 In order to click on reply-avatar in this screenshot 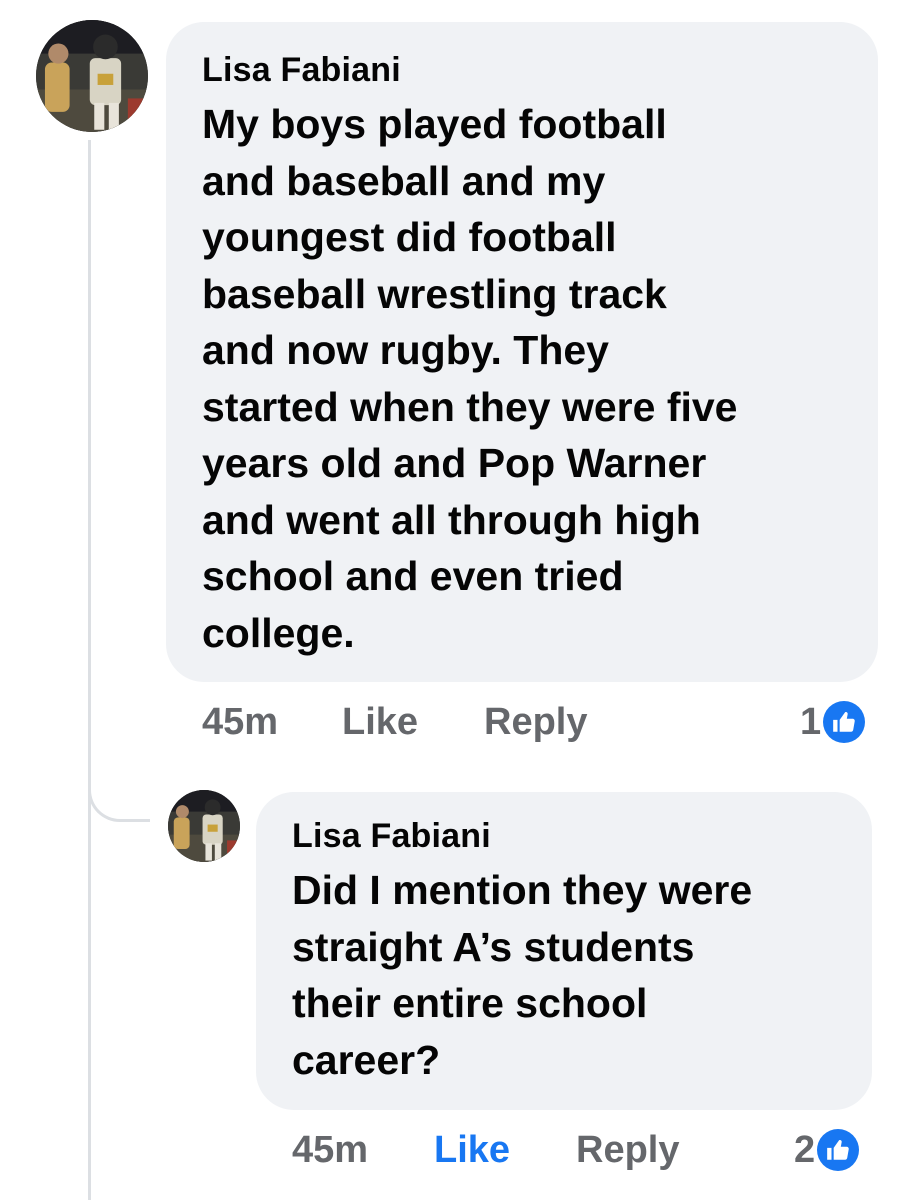, I will do `click(204, 826)`.